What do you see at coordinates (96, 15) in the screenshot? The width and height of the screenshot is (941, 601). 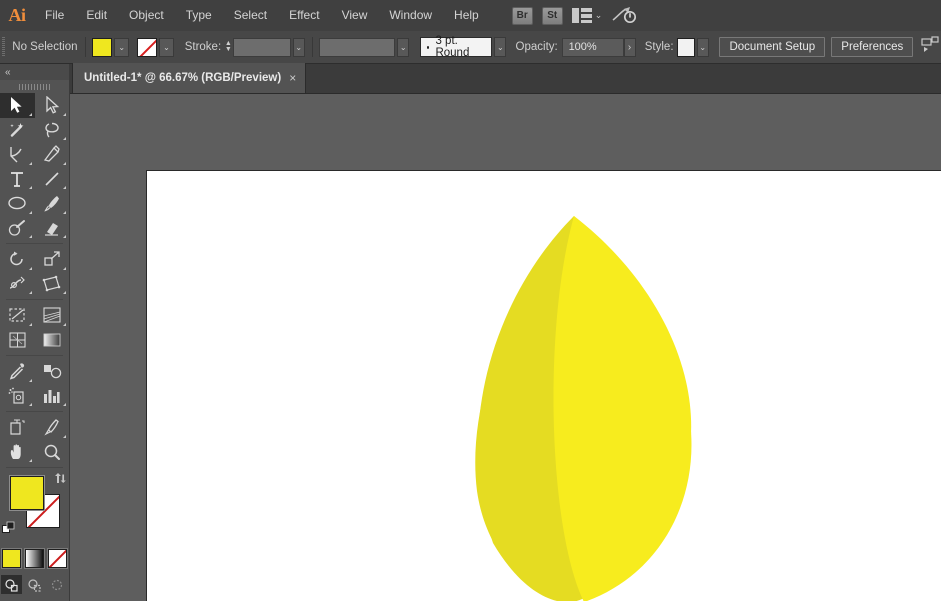 I see `menu-edit: Edit` at bounding box center [96, 15].